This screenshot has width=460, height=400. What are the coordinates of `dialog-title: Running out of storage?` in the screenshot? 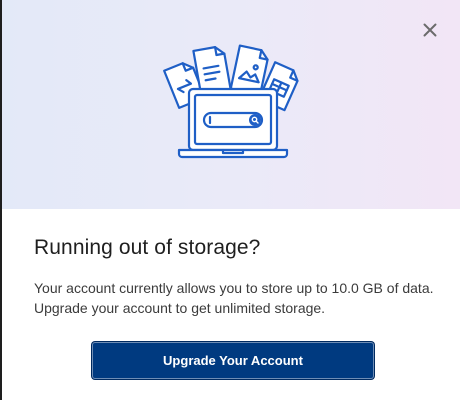 It's located at (147, 247).